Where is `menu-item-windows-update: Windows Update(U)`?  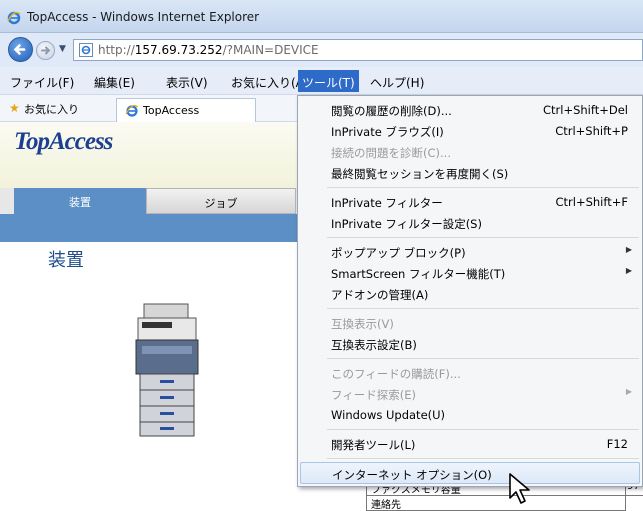 menu-item-windows-update: Windows Update(U) is located at coordinates (470, 415).